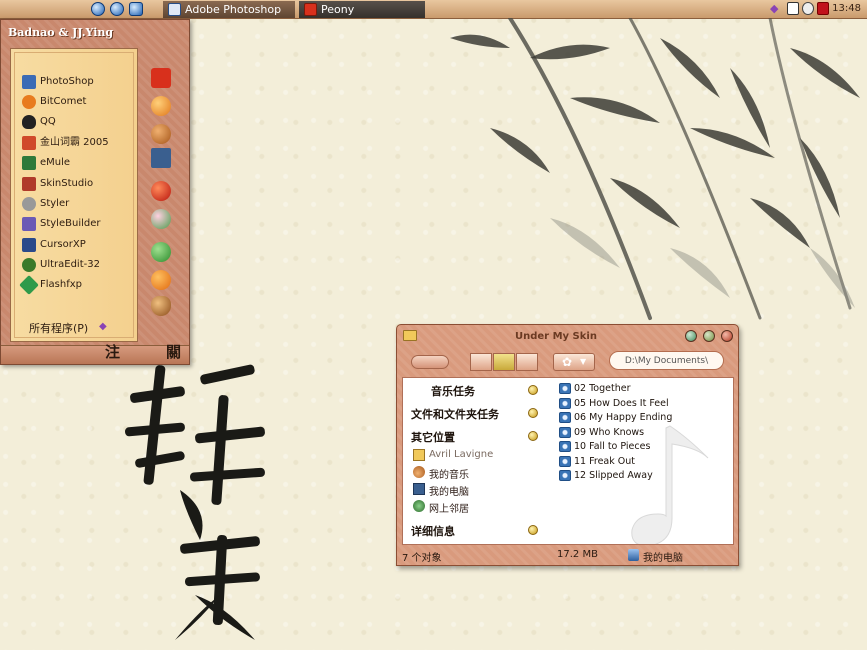 This screenshot has width=867, height=650. Describe the element at coordinates (161, 252) in the screenshot. I see `gourd-icon` at that location.